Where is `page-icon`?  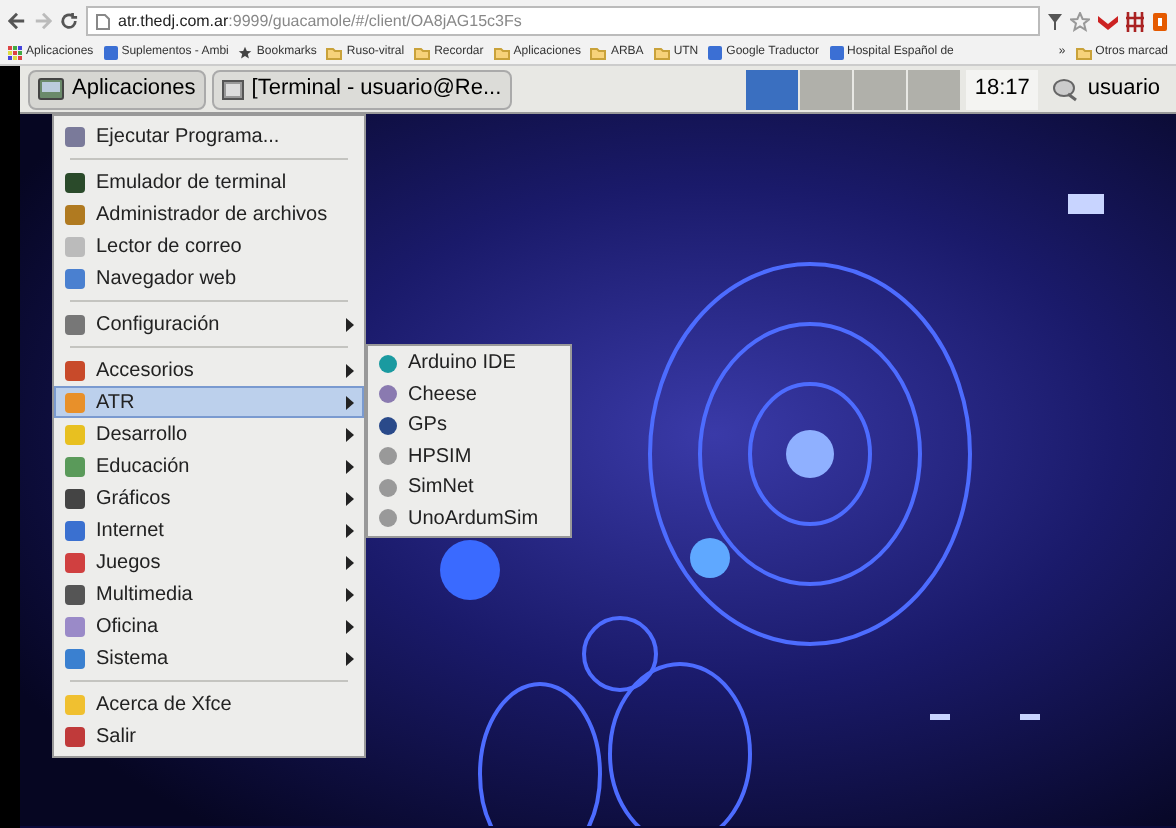
page-icon is located at coordinates (103, 21).